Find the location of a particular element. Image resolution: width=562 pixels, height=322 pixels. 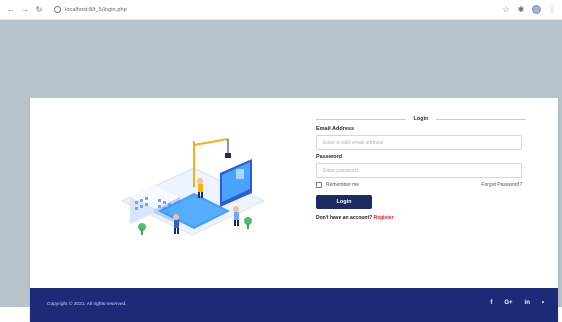

email-field: Enter a valid email address is located at coordinates (419, 142).